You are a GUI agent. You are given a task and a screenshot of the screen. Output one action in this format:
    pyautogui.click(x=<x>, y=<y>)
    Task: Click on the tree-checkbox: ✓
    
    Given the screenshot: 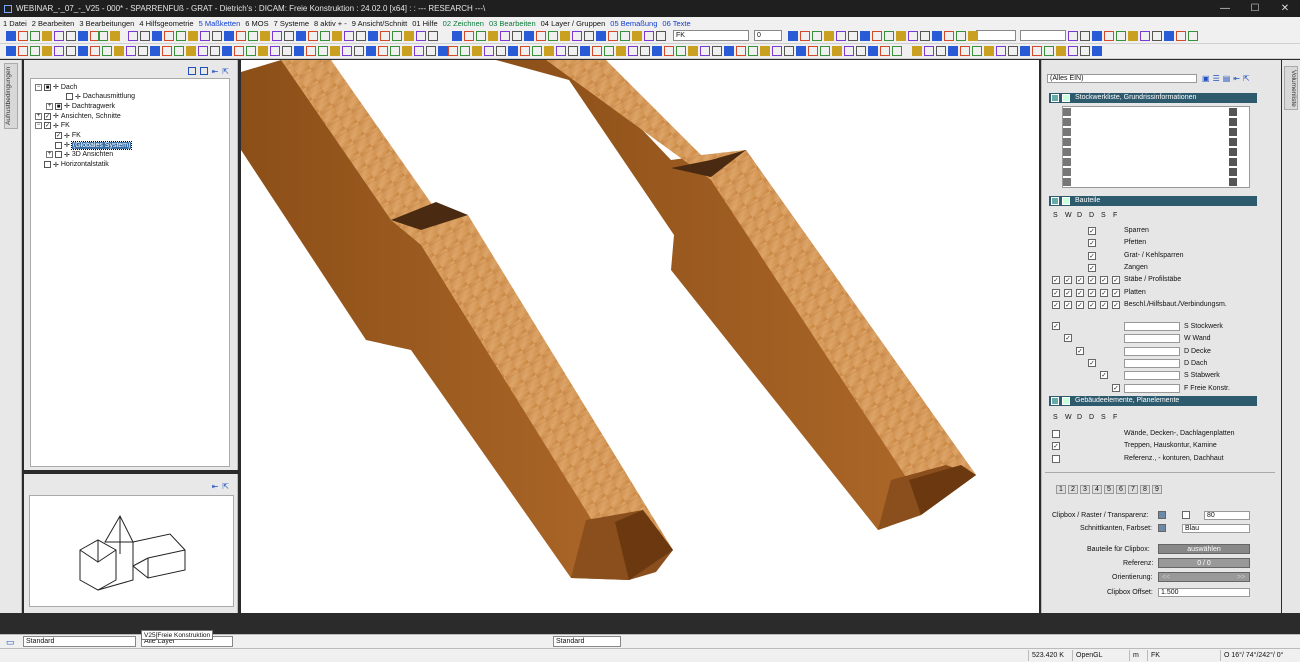 What is the action you would take?
    pyautogui.click(x=47, y=126)
    